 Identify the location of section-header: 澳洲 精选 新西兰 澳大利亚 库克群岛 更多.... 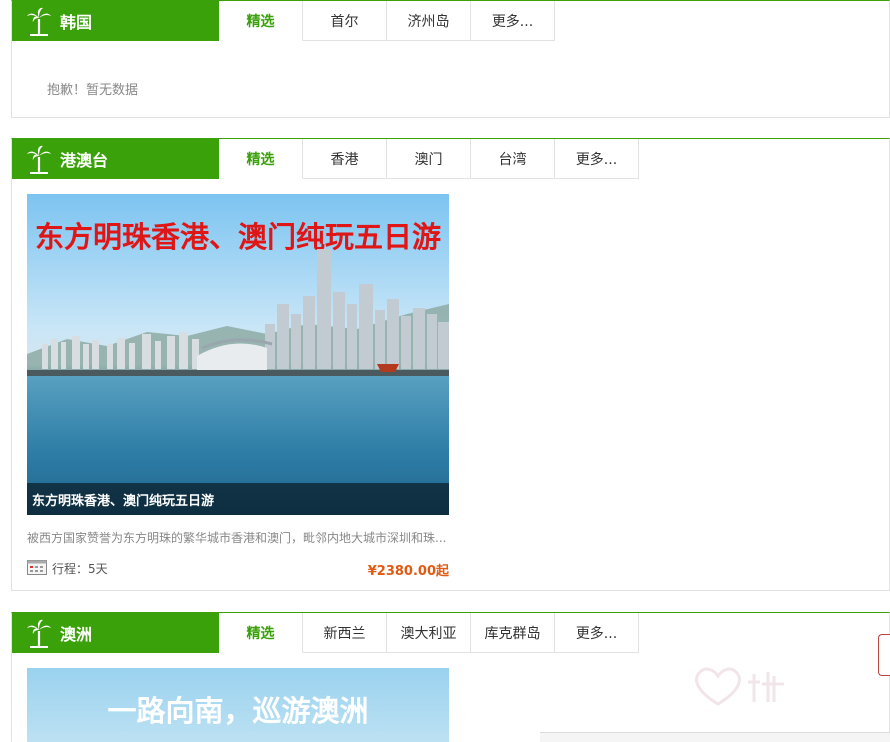
(450, 633).